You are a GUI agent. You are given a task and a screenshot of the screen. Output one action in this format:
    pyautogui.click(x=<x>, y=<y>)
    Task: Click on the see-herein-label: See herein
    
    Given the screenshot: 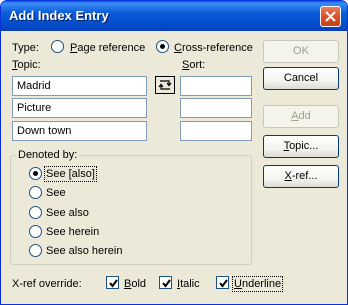 What is the action you would take?
    pyautogui.click(x=72, y=232)
    